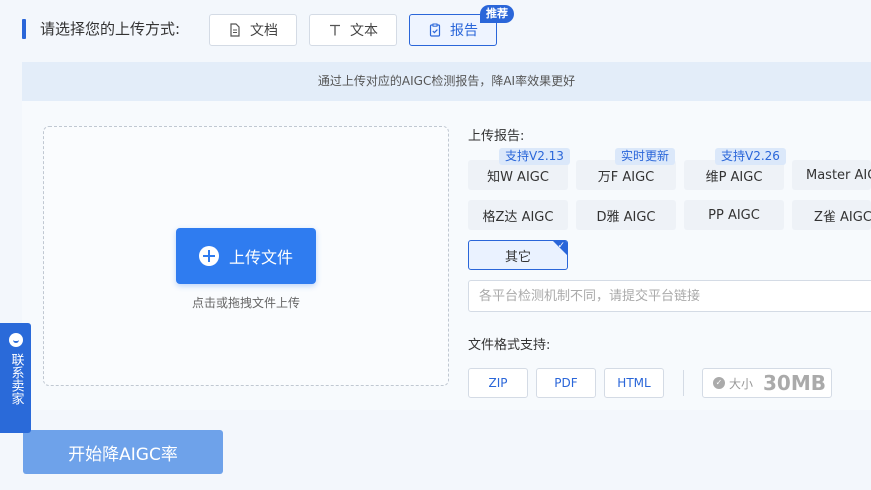 This screenshot has height=490, width=871. What do you see at coordinates (260, 257) in the screenshot?
I see `upload-file-label: 上传文件` at bounding box center [260, 257].